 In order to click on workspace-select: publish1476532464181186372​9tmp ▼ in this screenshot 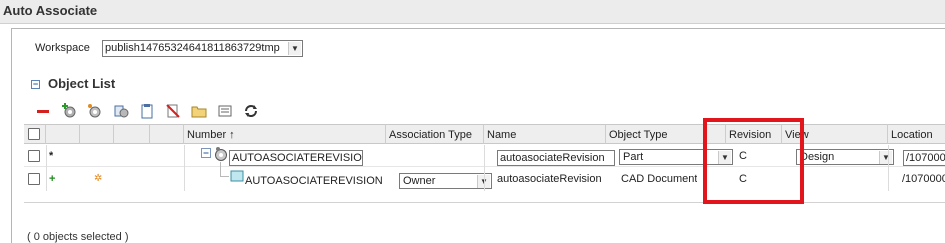, I will do `click(202, 48)`.